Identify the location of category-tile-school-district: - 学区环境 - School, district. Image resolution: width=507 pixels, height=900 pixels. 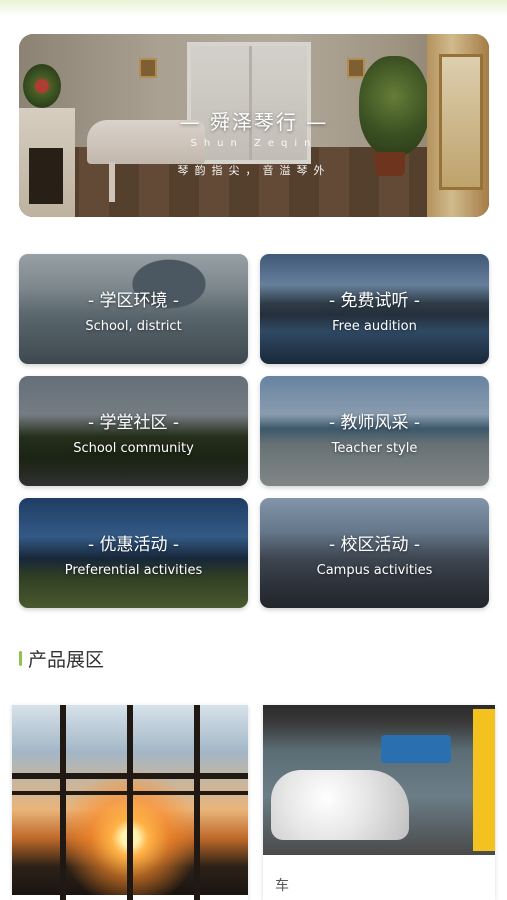
(133, 309).